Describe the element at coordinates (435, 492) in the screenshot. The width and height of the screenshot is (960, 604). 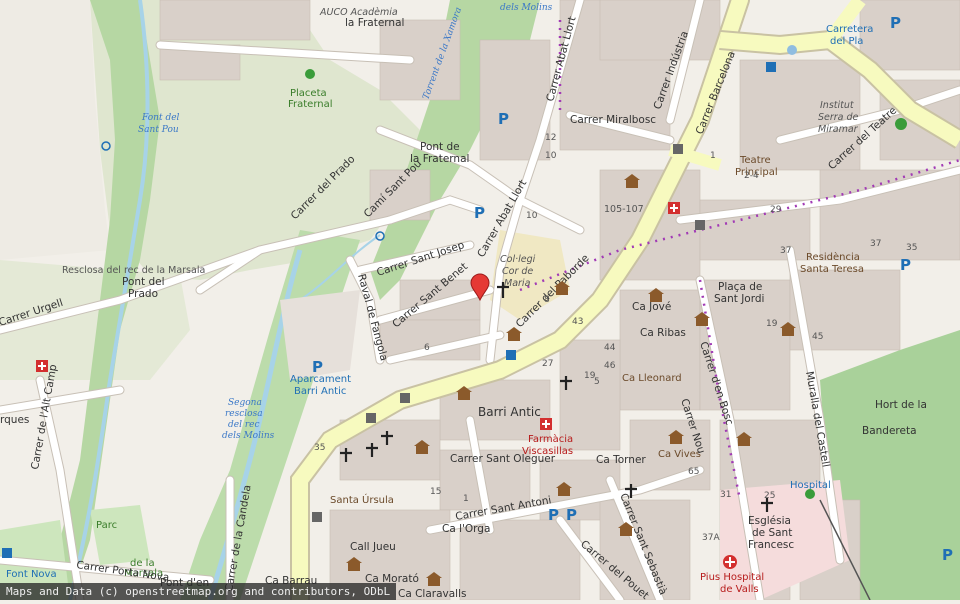
I see `svg-text: 15` at that location.